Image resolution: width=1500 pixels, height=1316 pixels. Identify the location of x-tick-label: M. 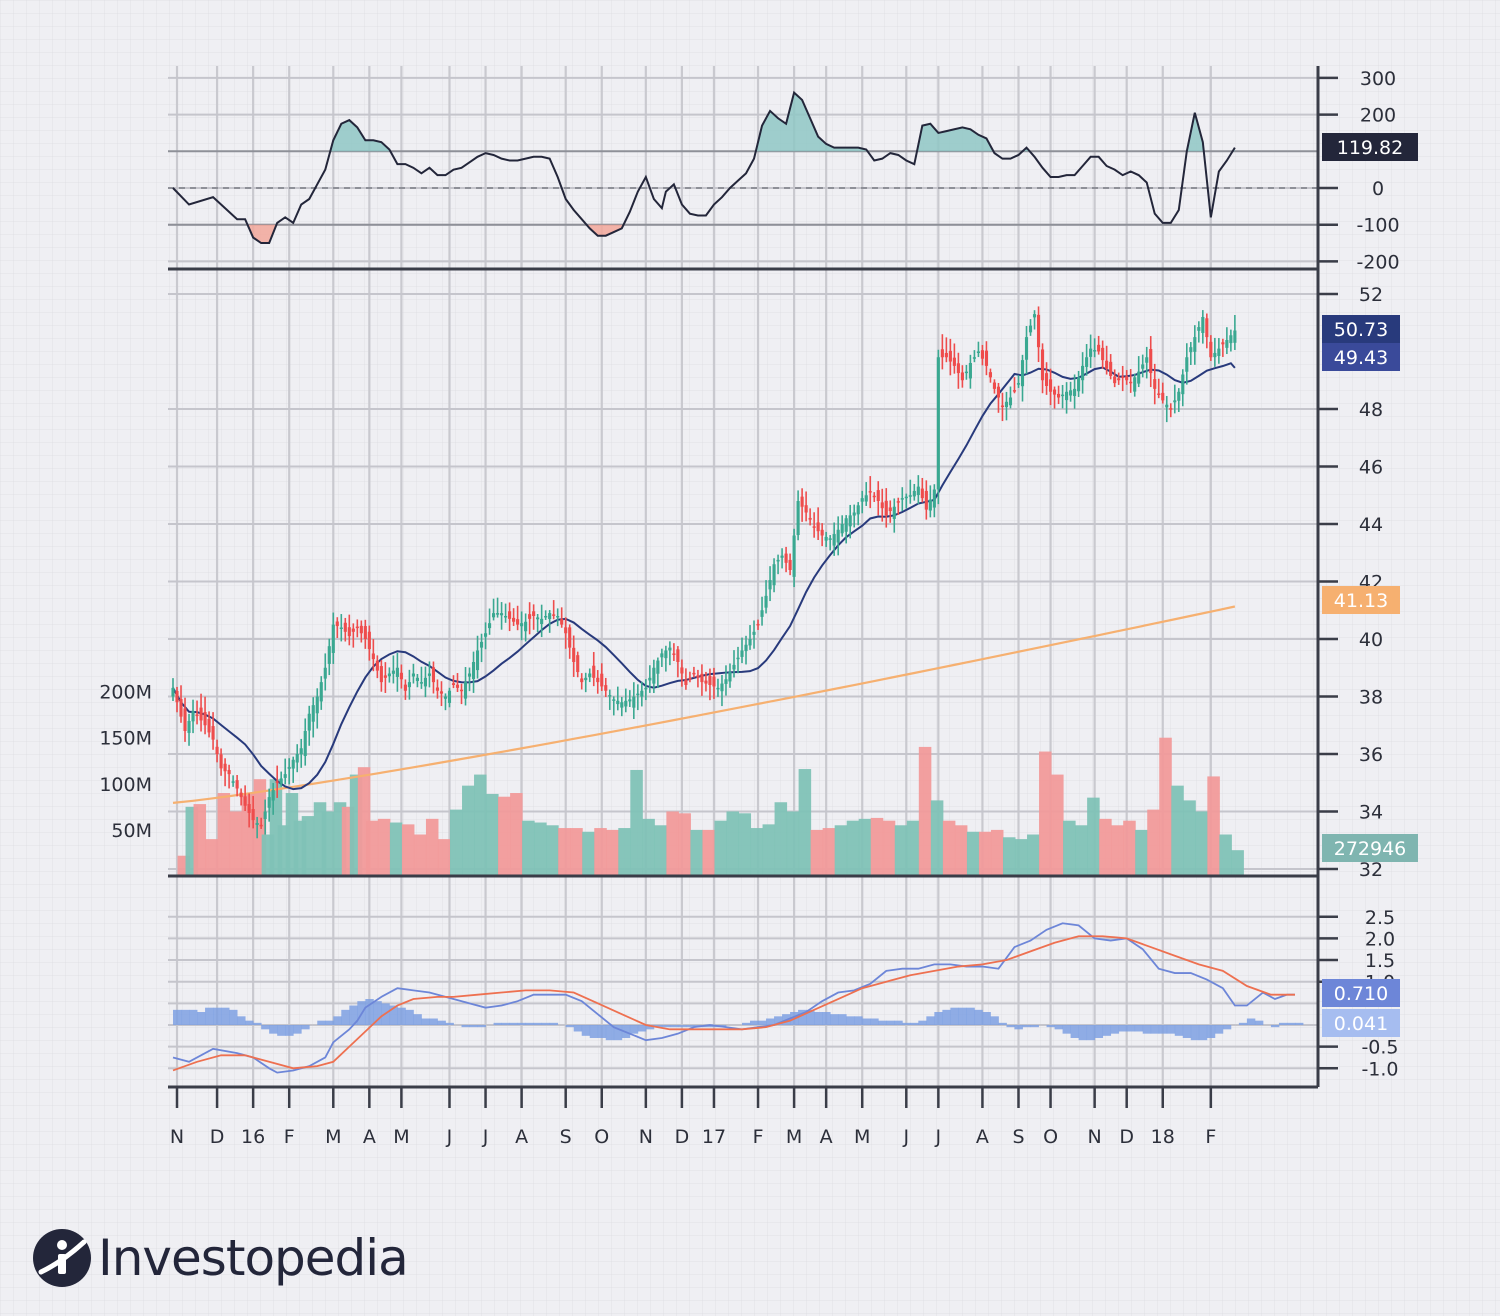
(333, 1137).